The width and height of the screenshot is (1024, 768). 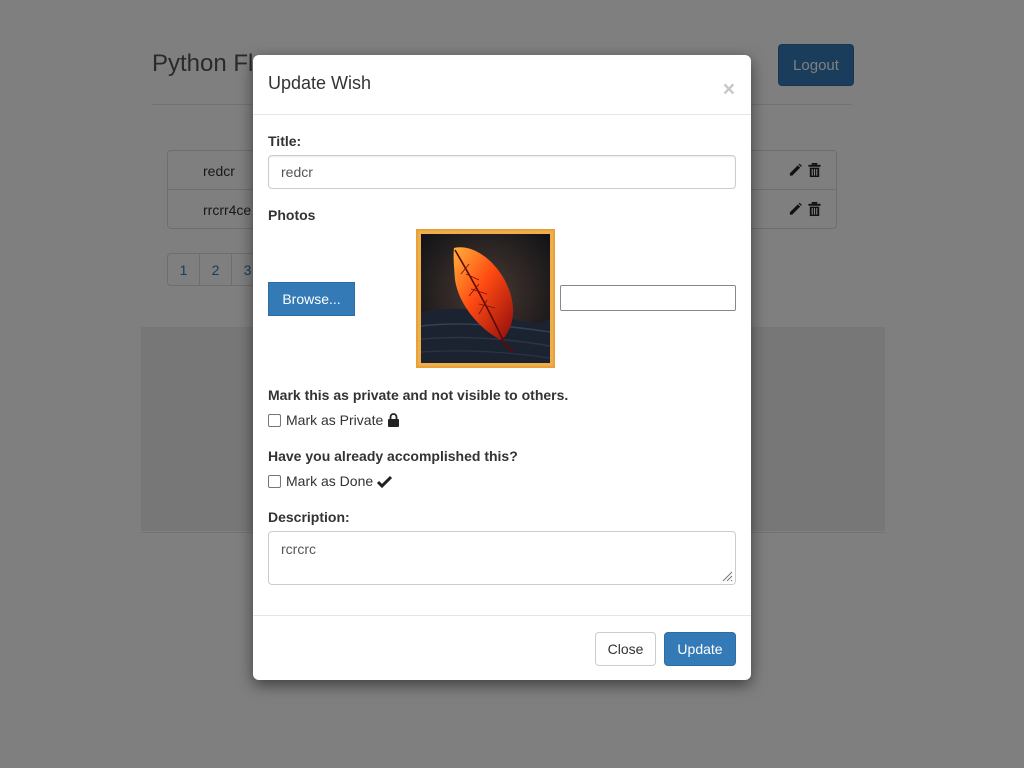 I want to click on private-label: Mark as Private, so click(x=335, y=420).